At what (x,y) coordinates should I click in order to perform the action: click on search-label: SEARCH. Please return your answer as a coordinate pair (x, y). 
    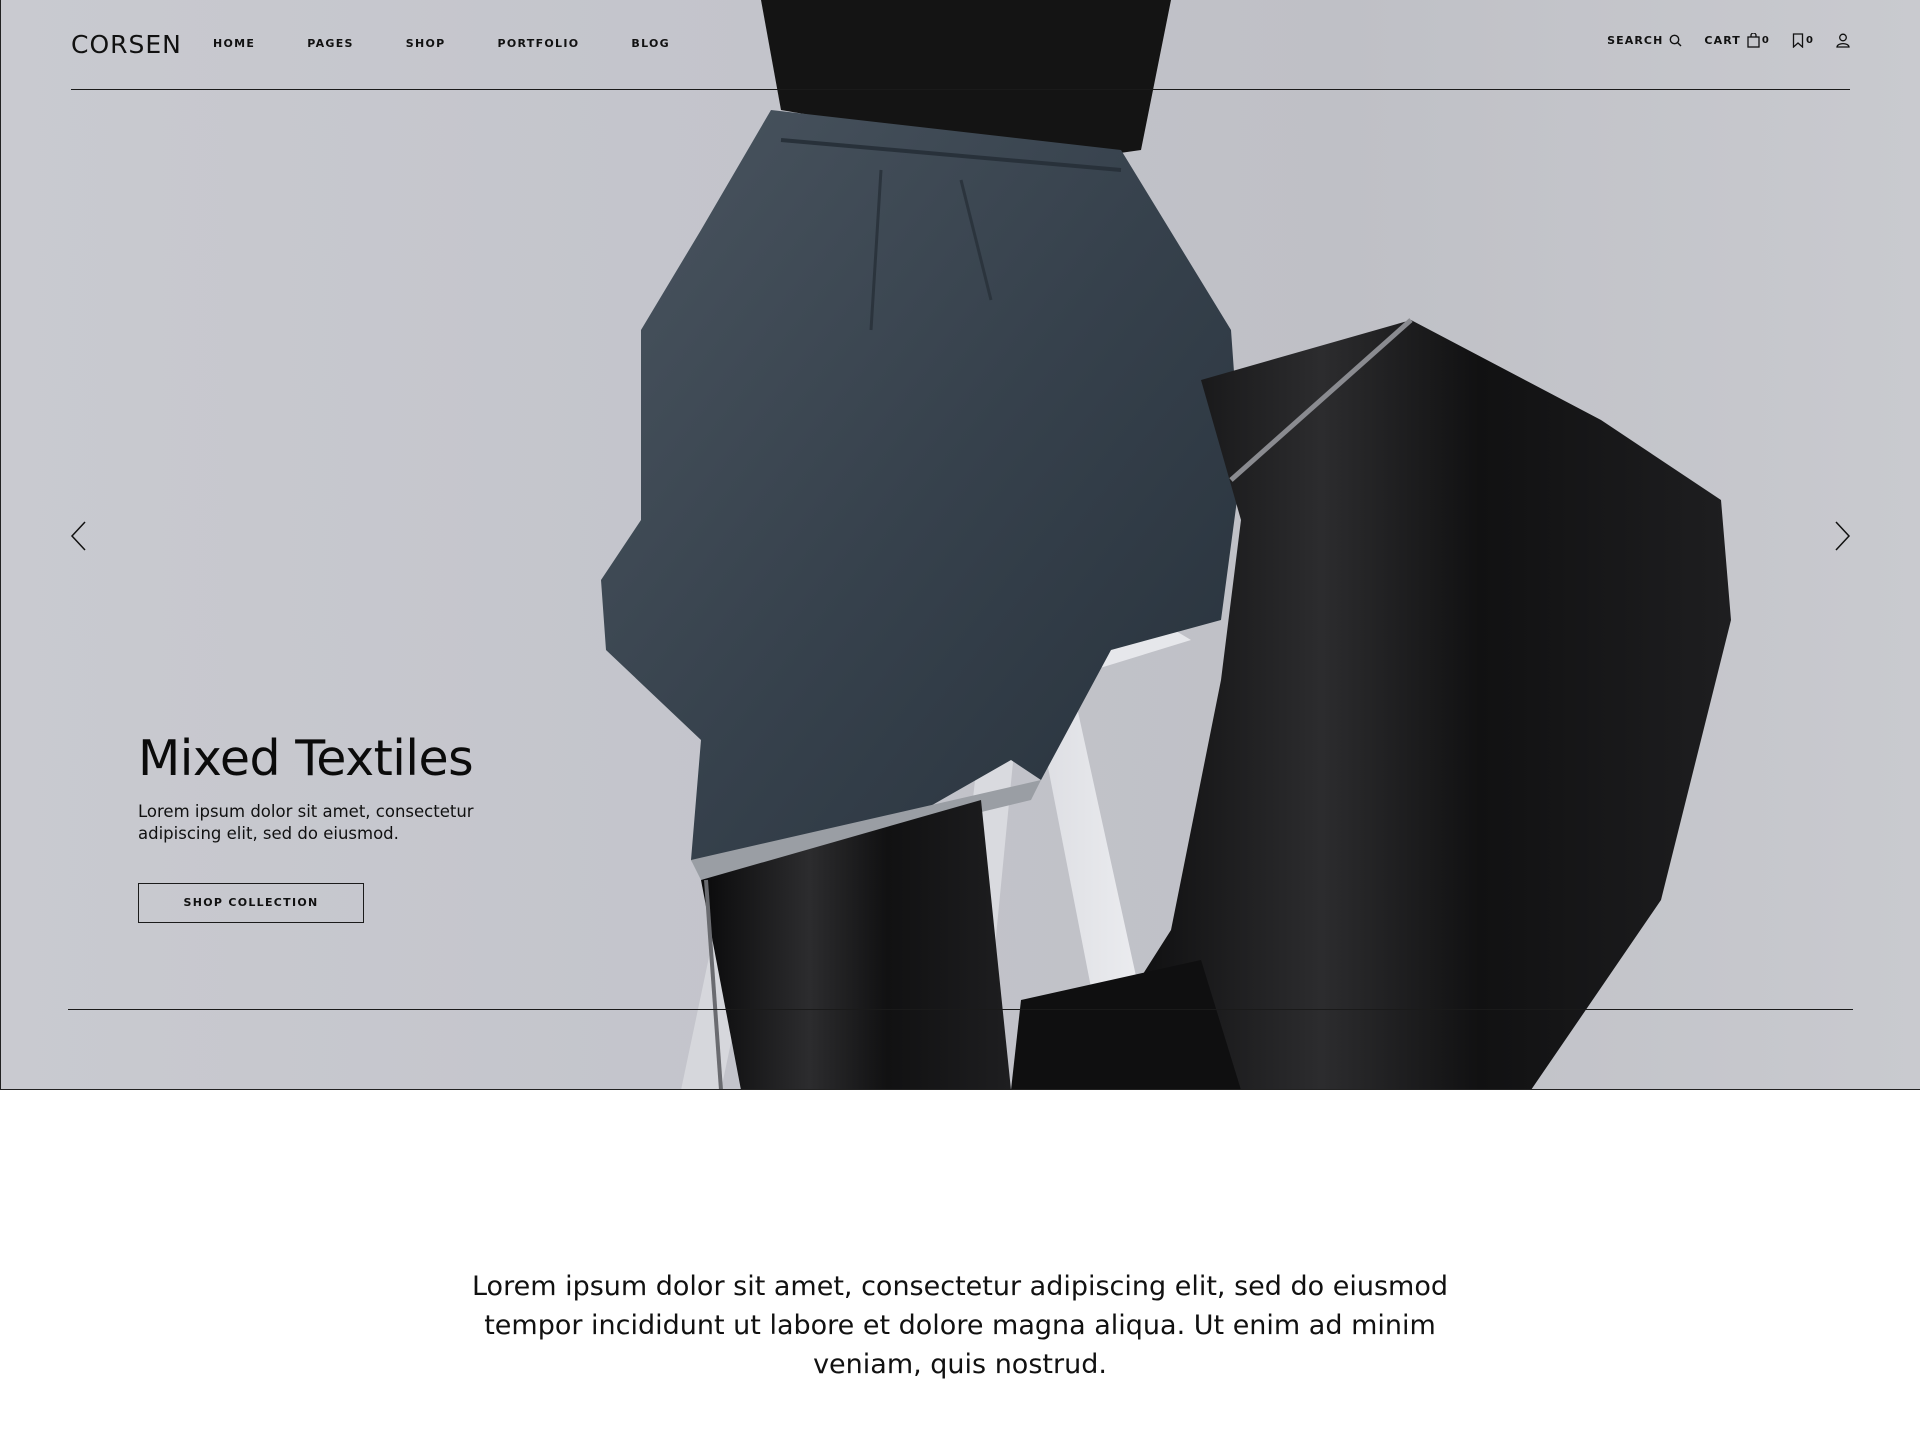
    Looking at the image, I should click on (1635, 40).